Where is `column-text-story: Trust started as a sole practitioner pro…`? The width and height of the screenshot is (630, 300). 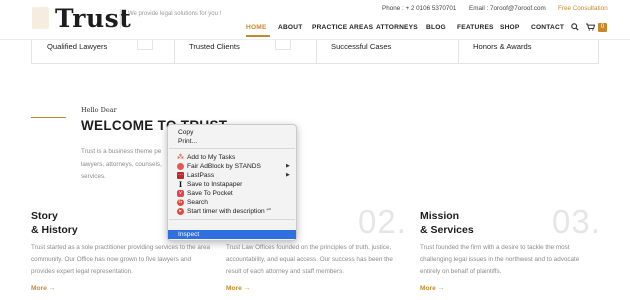
column-text-story: Trust started as a sole practitioner pro… is located at coordinates (120, 260).